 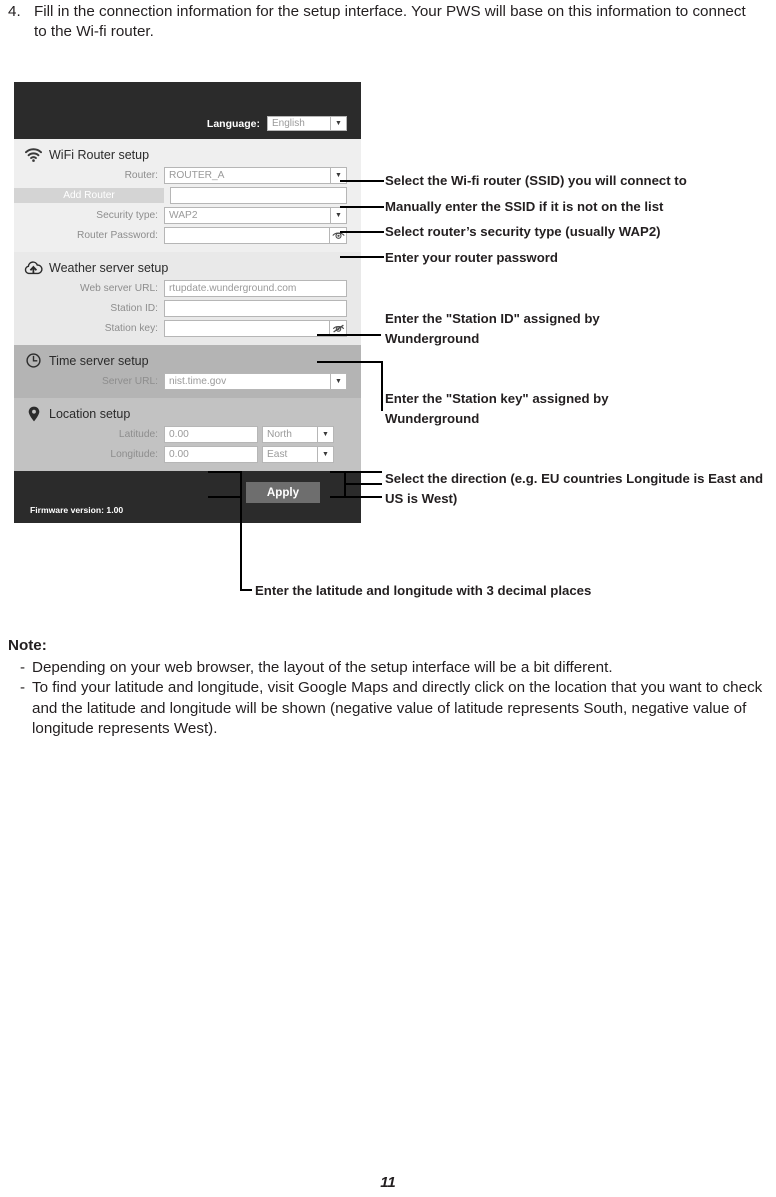 What do you see at coordinates (338, 235) in the screenshot?
I see `password-visibility-toggle` at bounding box center [338, 235].